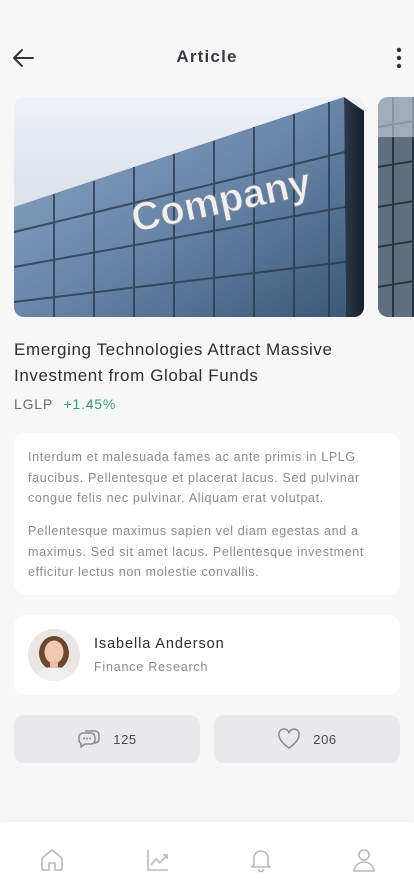  Describe the element at coordinates (289, 738) in the screenshot. I see `heart-icon` at that location.